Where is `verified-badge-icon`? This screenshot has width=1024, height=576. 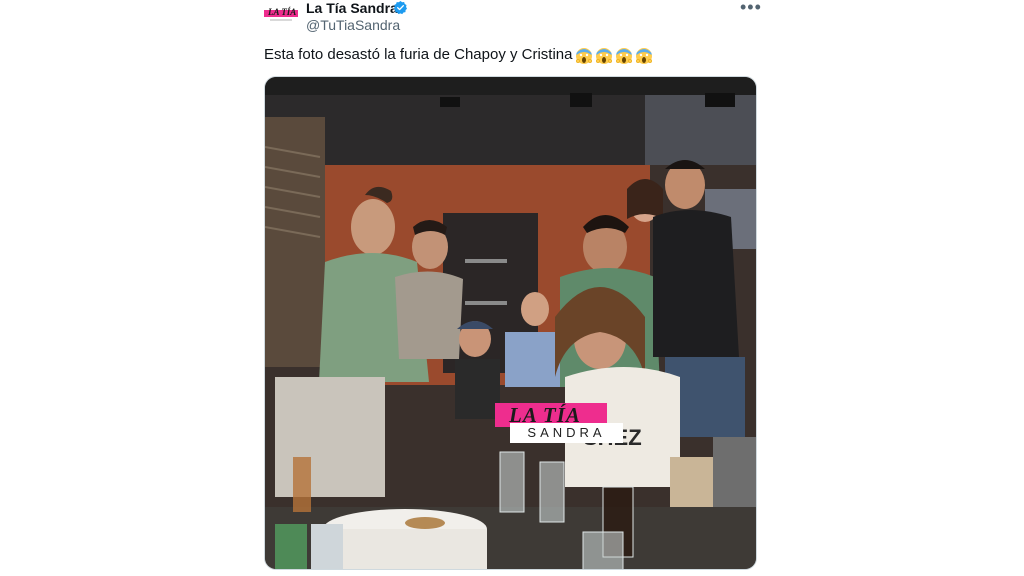
verified-badge-icon is located at coordinates (400, 7).